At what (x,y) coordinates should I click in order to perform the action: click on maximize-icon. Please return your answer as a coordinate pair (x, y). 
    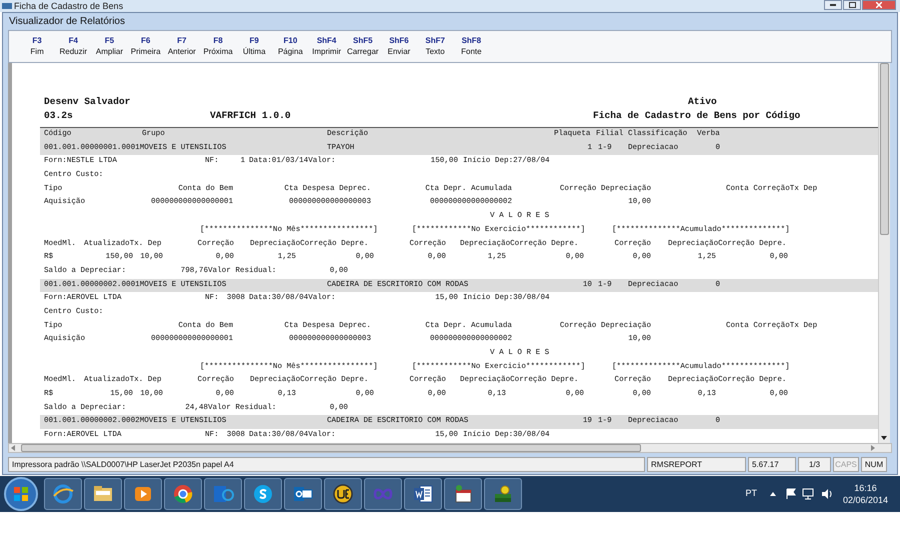
    Looking at the image, I should click on (852, 5).